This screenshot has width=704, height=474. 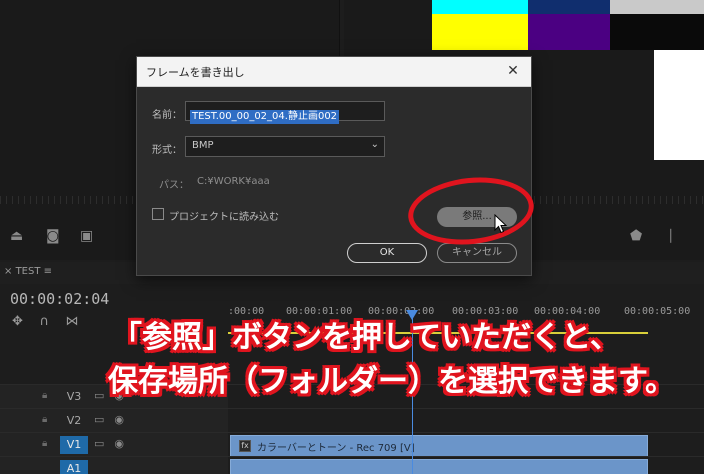 What do you see at coordinates (285, 146) in the screenshot?
I see `format-select: BMP ⌄` at bounding box center [285, 146].